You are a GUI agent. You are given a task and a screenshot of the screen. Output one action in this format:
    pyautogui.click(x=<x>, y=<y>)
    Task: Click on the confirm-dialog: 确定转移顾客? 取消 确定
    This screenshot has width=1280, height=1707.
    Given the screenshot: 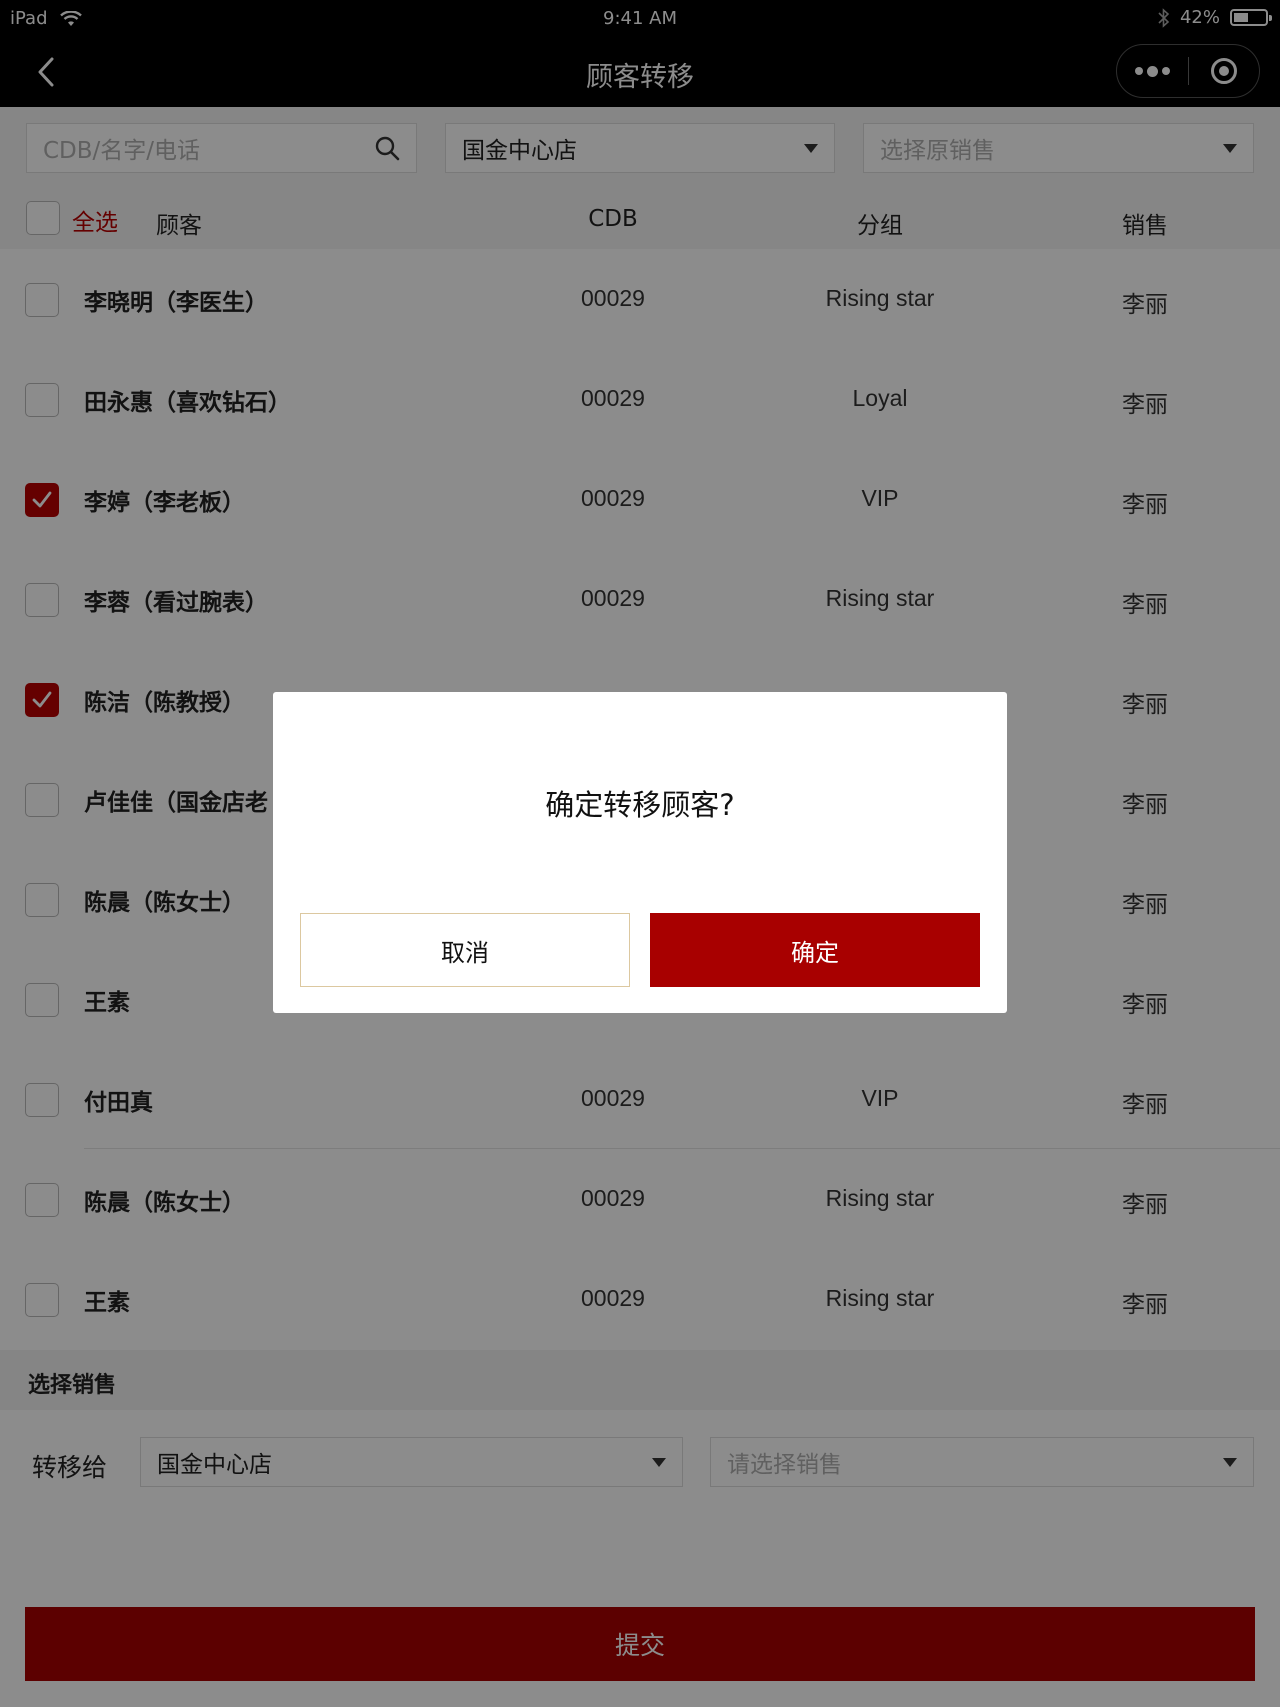 What is the action you would take?
    pyautogui.click(x=640, y=852)
    